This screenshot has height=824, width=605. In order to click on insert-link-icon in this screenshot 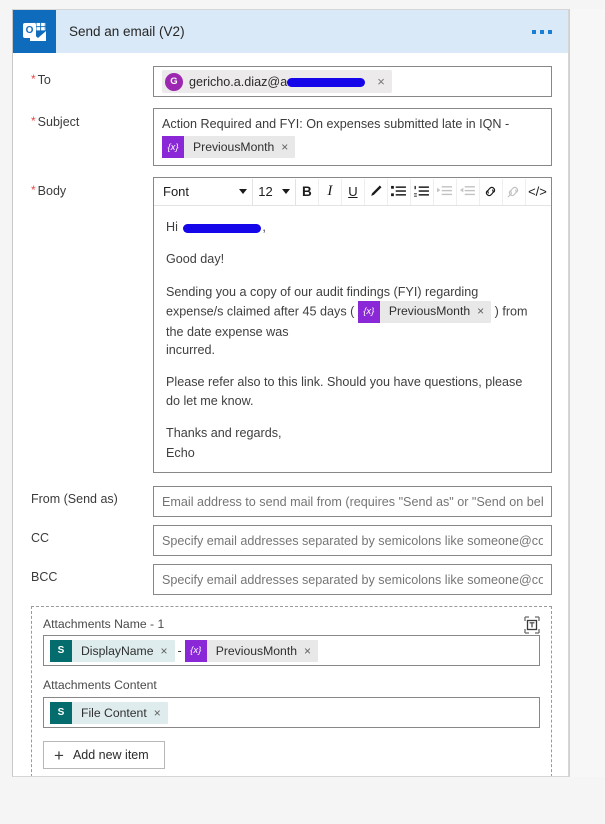, I will do `click(490, 191)`.